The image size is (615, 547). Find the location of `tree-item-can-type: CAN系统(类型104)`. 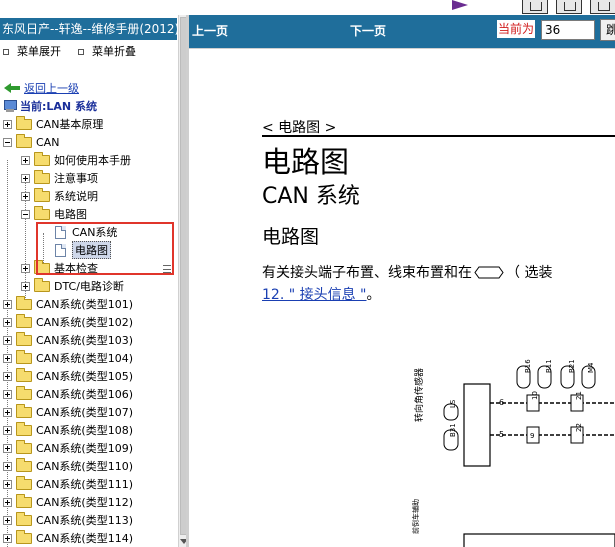

tree-item-can-type: CAN系统(类型104) is located at coordinates (68, 358).